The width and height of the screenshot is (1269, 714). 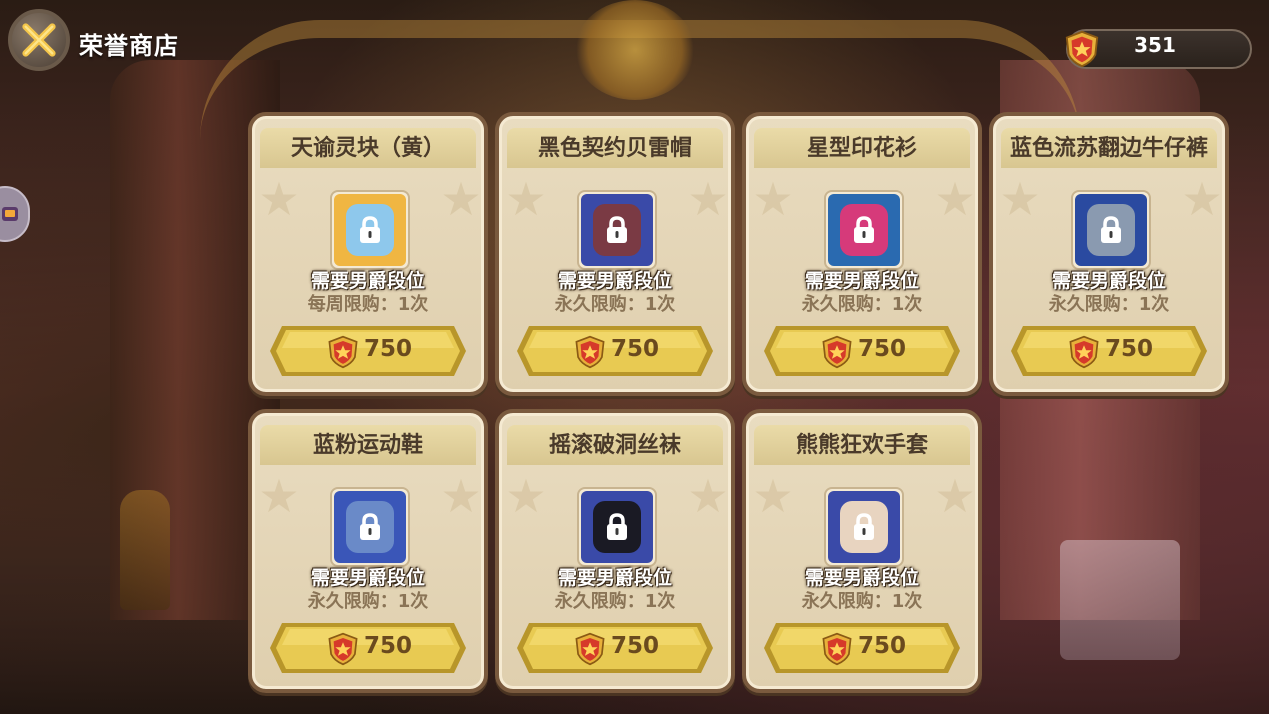 I want to click on shop-item-card: ★ ★ 蓝粉运动鞋 需要男爵段位 永久限购：1次 750, so click(x=368, y=551).